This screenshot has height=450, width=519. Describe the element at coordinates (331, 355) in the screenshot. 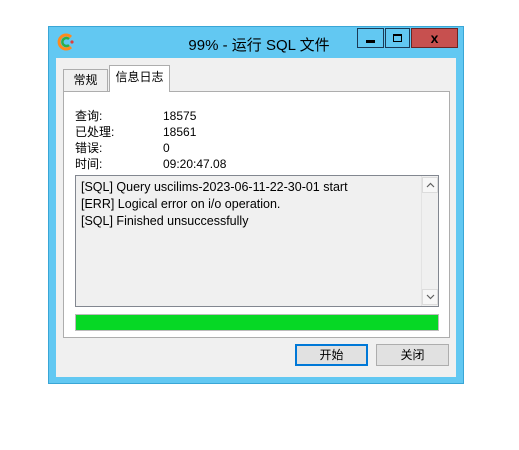

I see `start-button: 开始` at that location.